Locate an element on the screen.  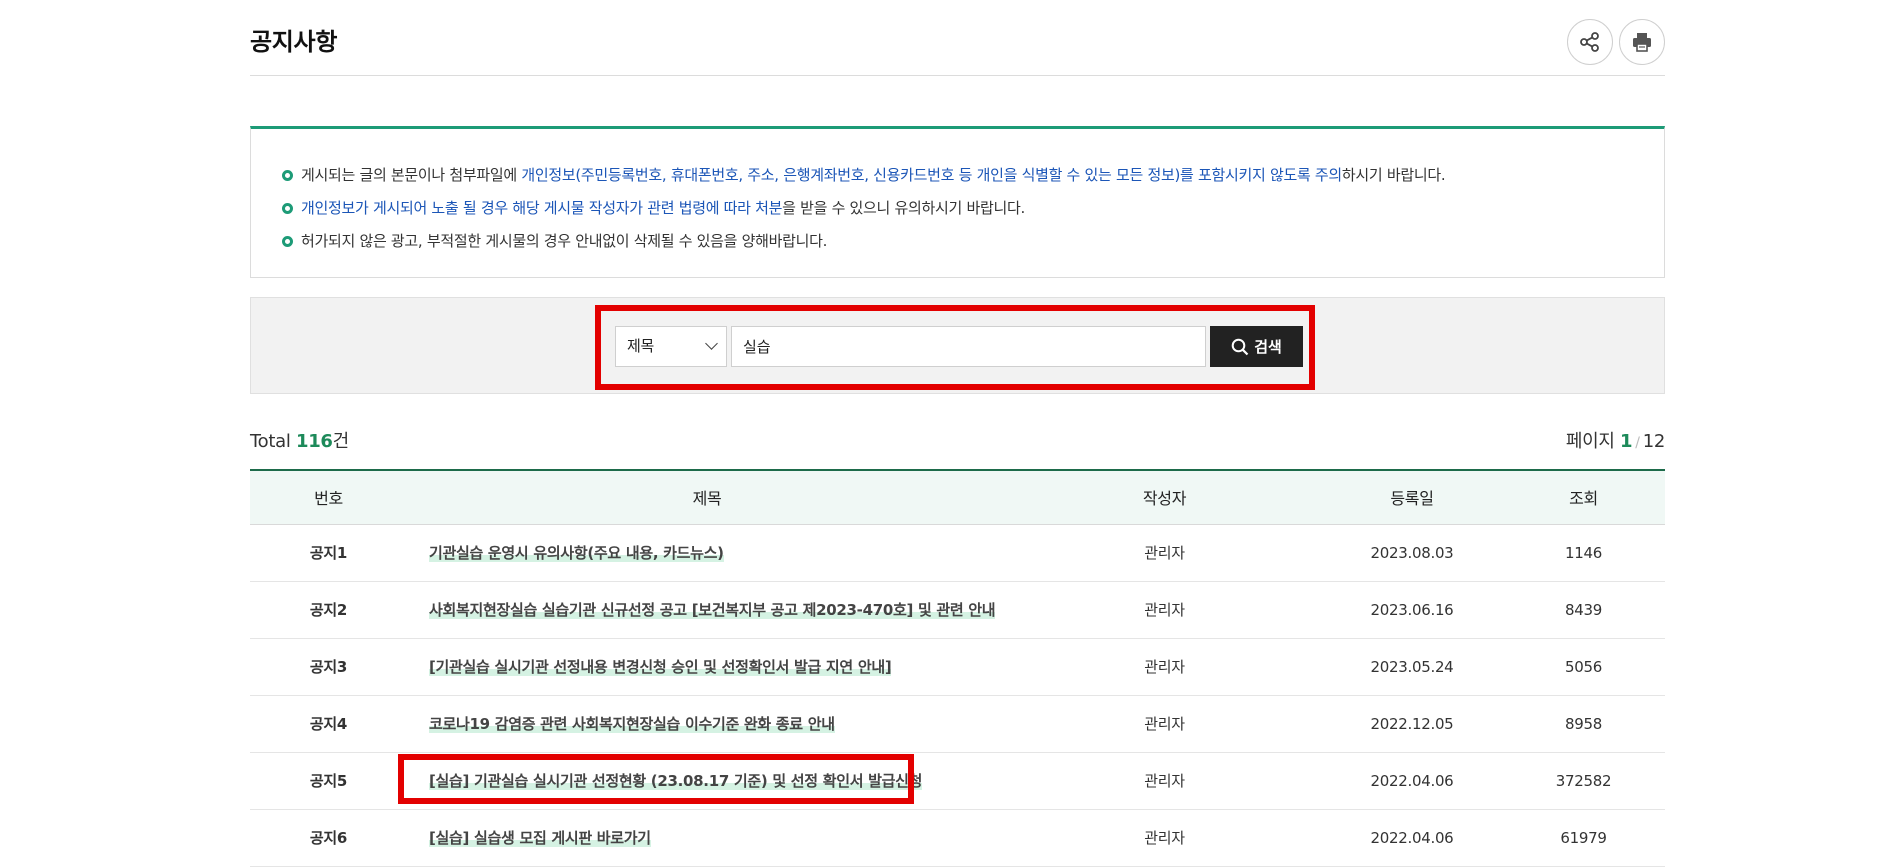
col-header-title: 제목 is located at coordinates (707, 497).